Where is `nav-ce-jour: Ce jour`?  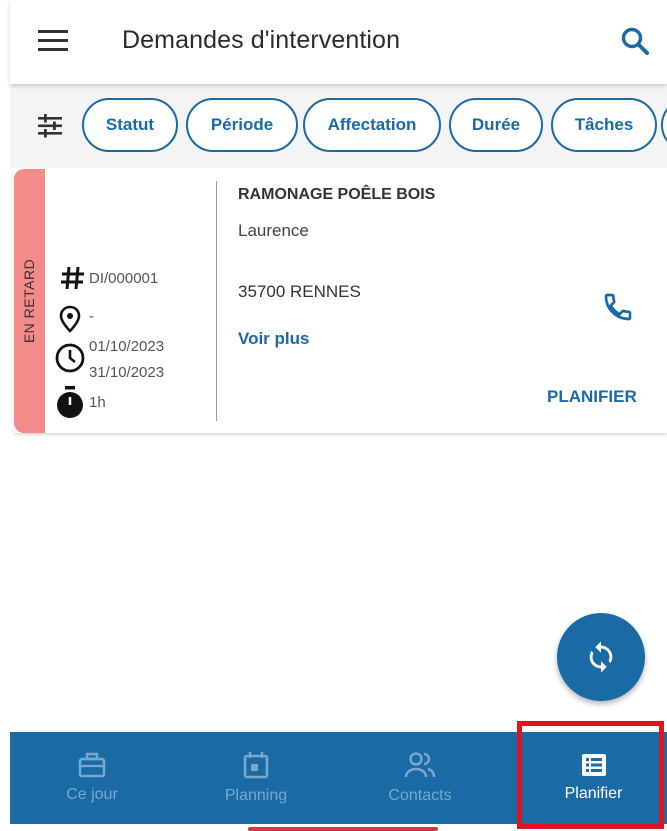
nav-ce-jour: Ce jour is located at coordinates (92, 778).